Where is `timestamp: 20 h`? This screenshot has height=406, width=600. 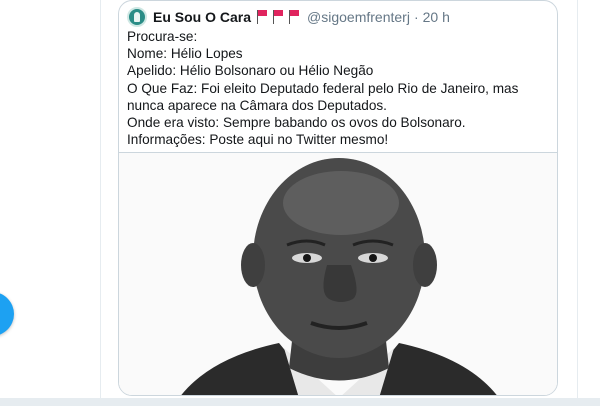
timestamp: 20 h is located at coordinates (436, 17).